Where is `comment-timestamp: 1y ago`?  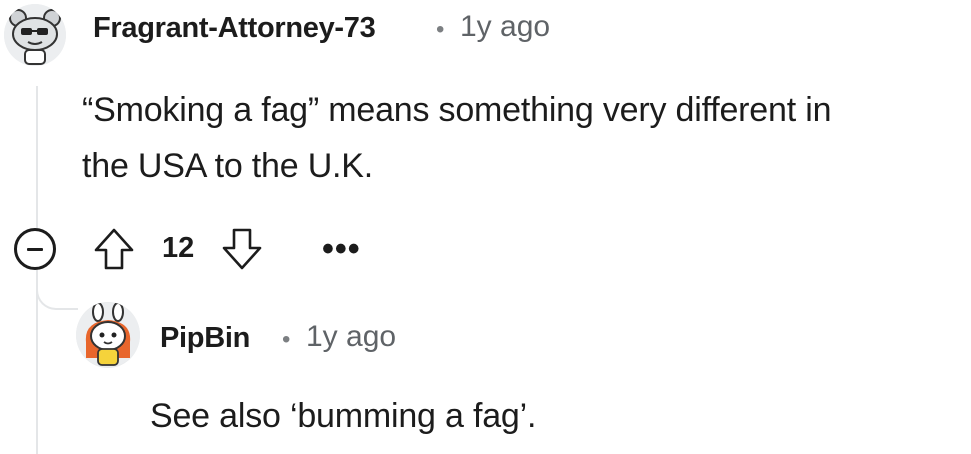
comment-timestamp: 1y ago is located at coordinates (505, 26).